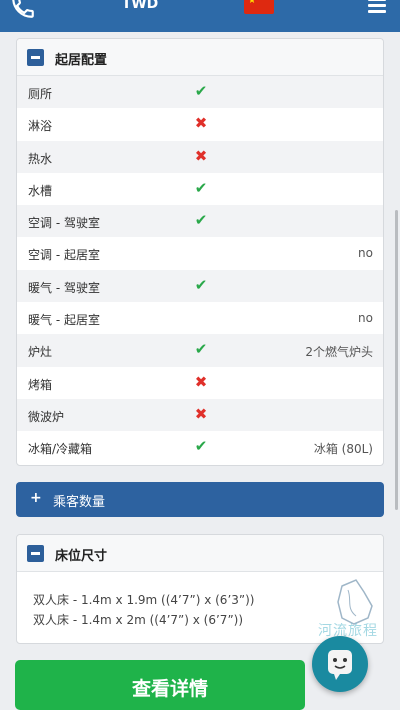 The height and width of the screenshot is (710, 400). What do you see at coordinates (396, 360) in the screenshot?
I see `scrollbar` at bounding box center [396, 360].